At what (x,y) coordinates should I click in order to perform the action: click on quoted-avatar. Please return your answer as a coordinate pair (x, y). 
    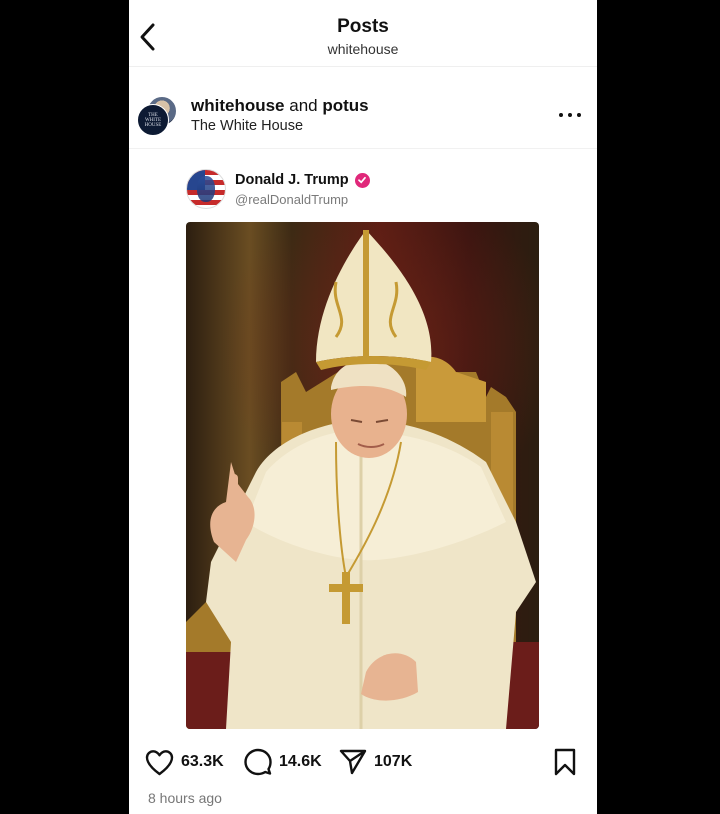
    Looking at the image, I should click on (206, 189).